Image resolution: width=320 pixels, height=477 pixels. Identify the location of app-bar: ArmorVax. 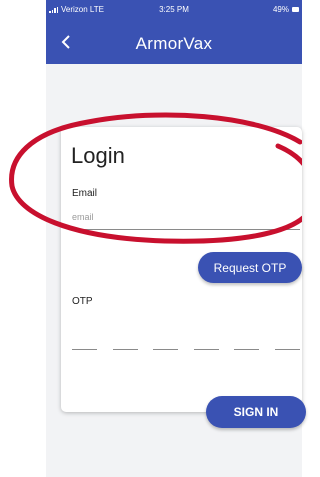
(174, 43).